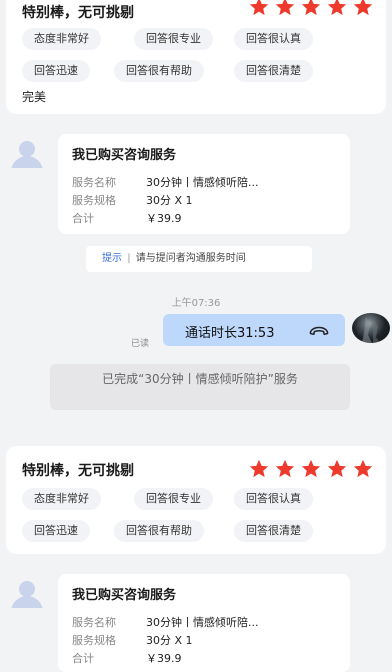  What do you see at coordinates (230, 333) in the screenshot?
I see `call-duration-text: 通话时长31:53` at bounding box center [230, 333].